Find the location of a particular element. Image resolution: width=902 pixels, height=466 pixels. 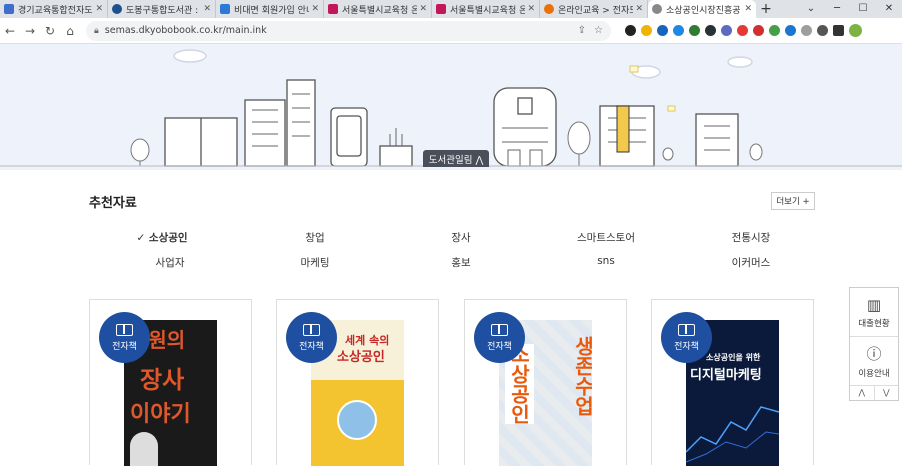

section-title: 추천자료 is located at coordinates (113, 203).